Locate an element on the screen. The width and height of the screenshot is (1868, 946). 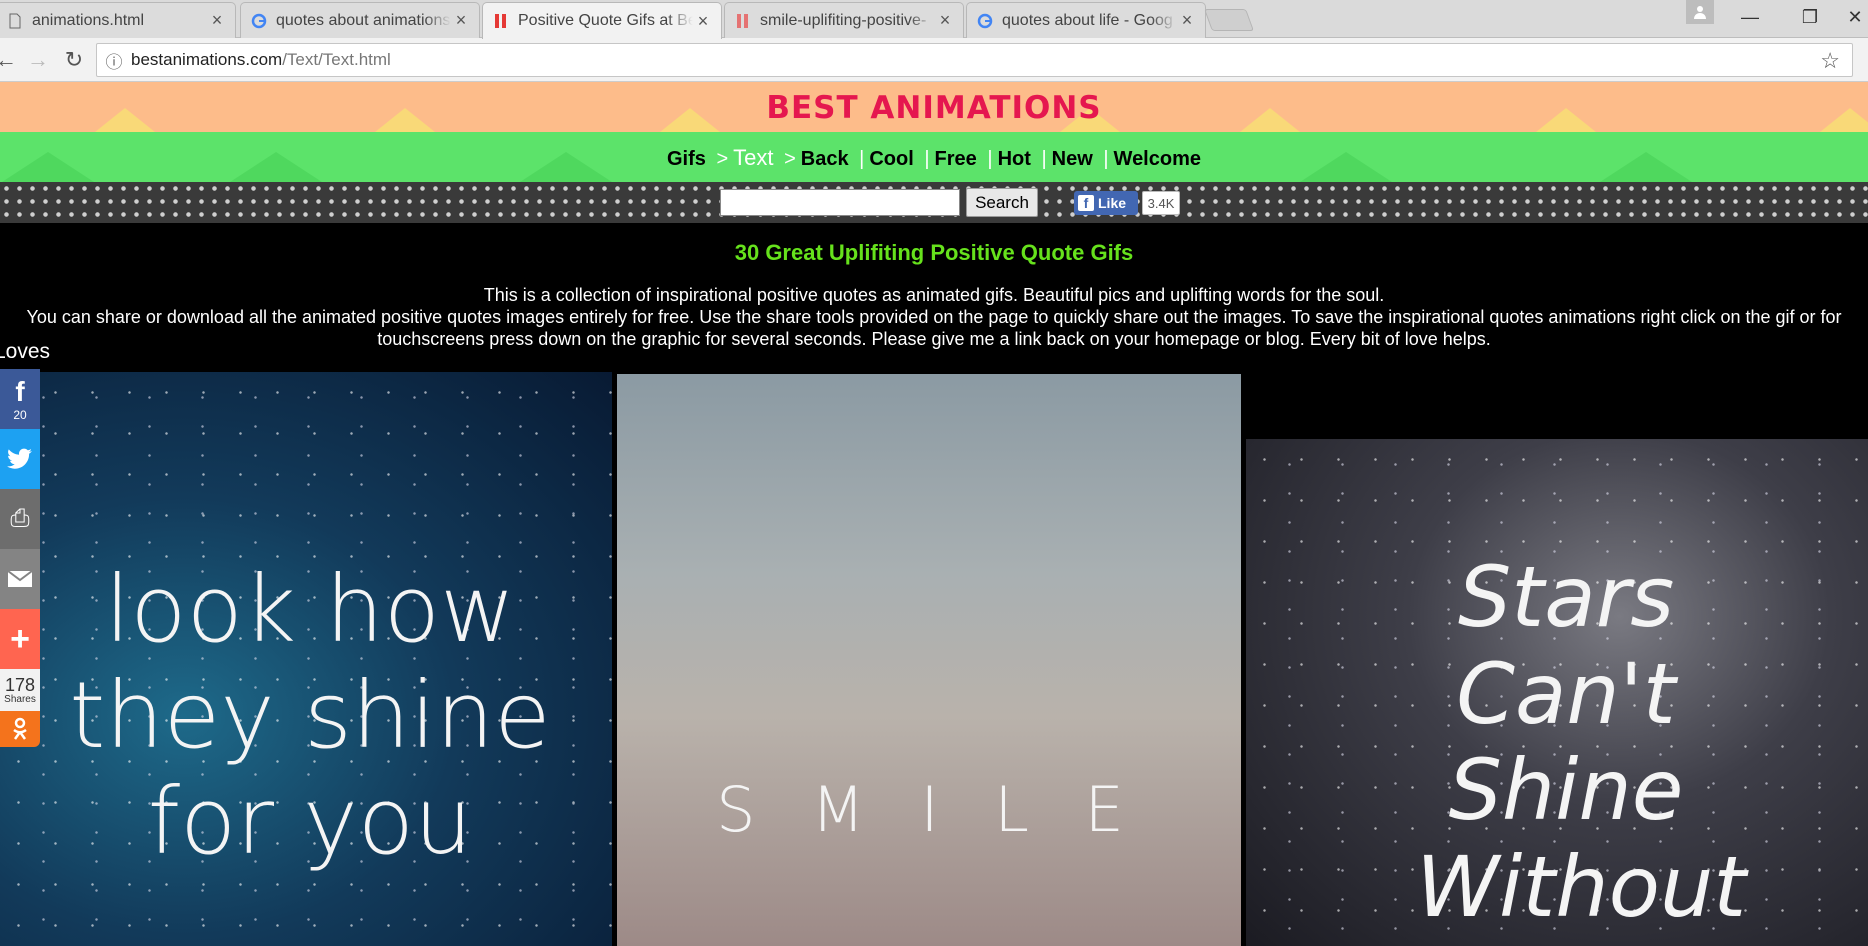
tab-quotes-about-animations: quotes about animations × is located at coordinates (360, 20).